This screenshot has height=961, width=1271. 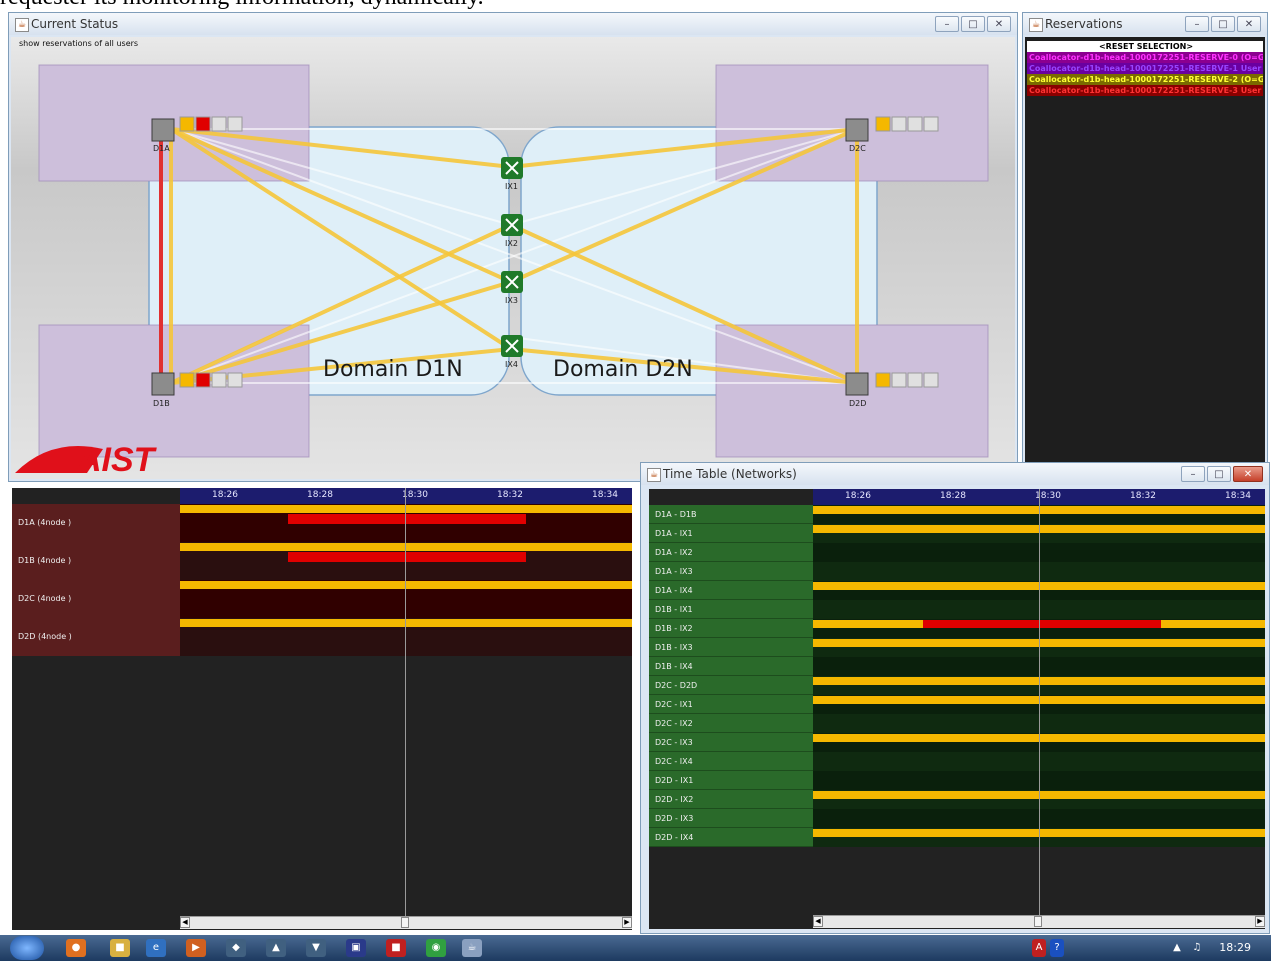 What do you see at coordinates (116, 460) in the screenshot?
I see `aist-logo: AIST` at bounding box center [116, 460].